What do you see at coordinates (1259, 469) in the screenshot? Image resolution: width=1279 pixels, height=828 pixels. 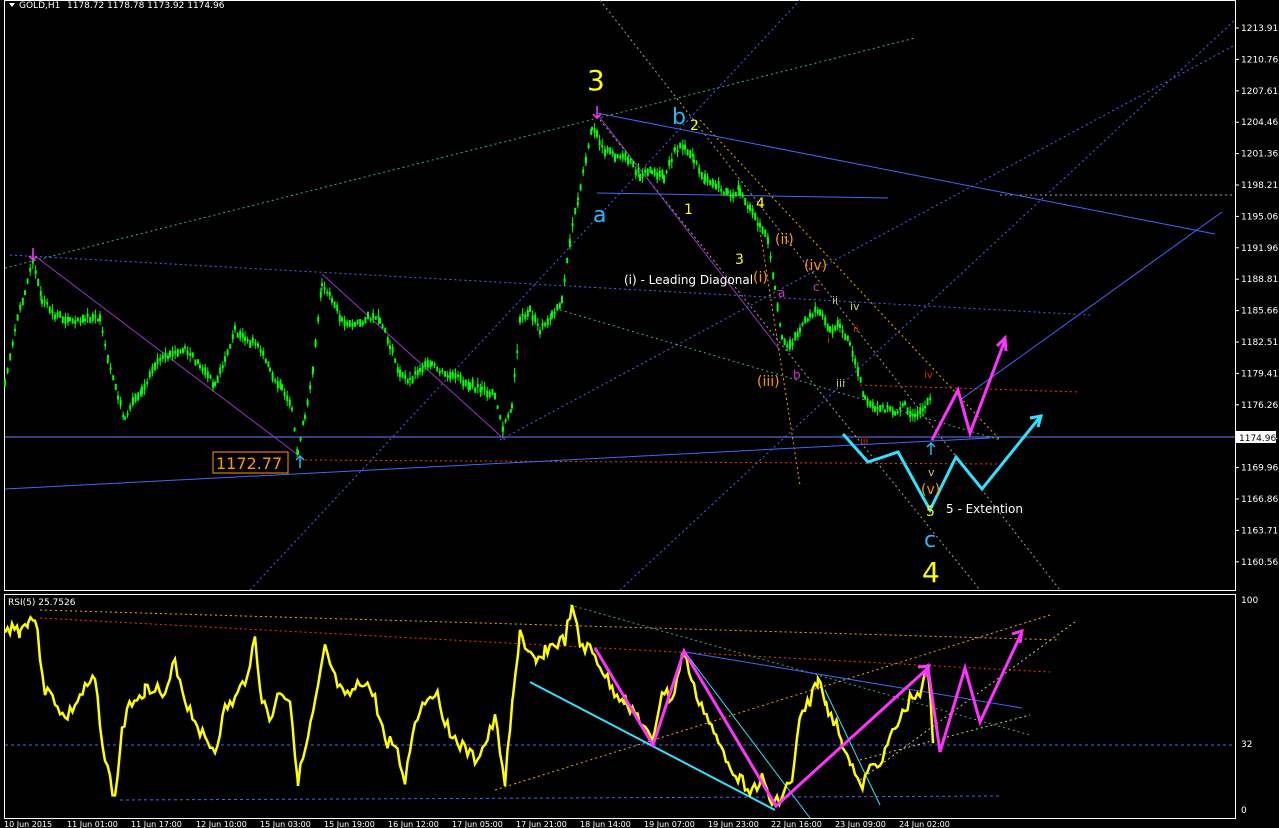 I see `price-tick-label: 1169.96` at bounding box center [1259, 469].